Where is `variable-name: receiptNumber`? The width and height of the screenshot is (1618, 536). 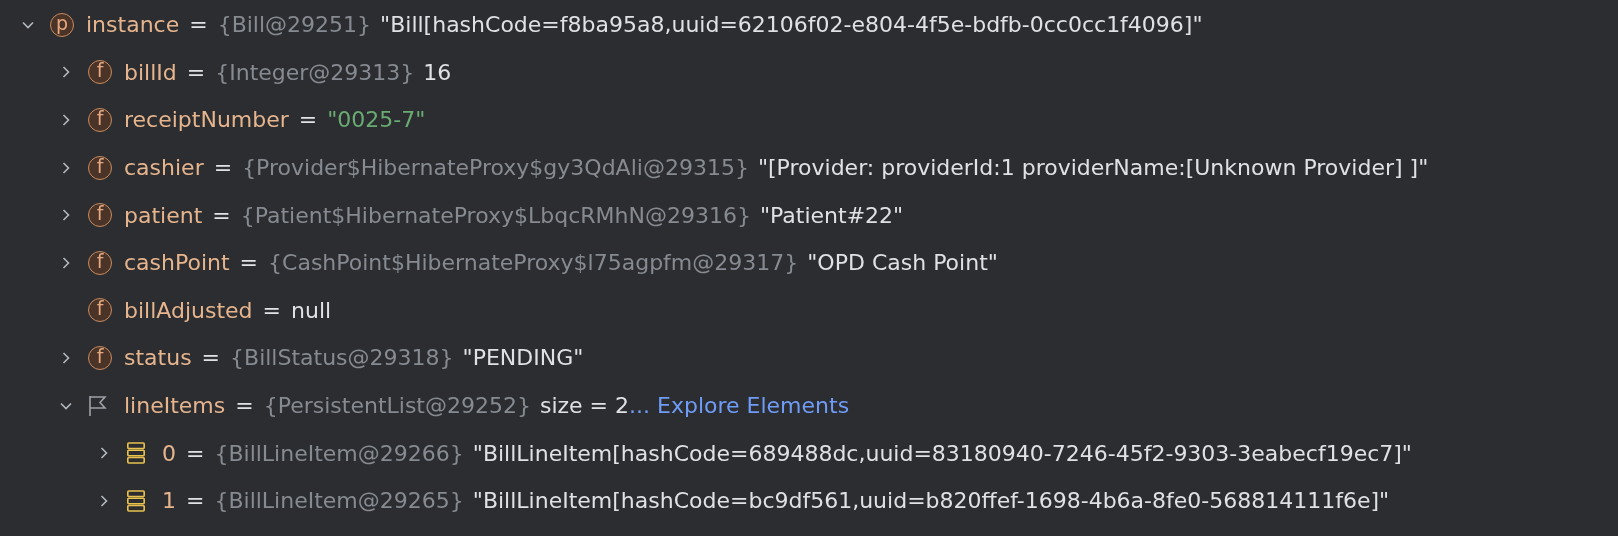
variable-name: receiptNumber is located at coordinates (206, 120).